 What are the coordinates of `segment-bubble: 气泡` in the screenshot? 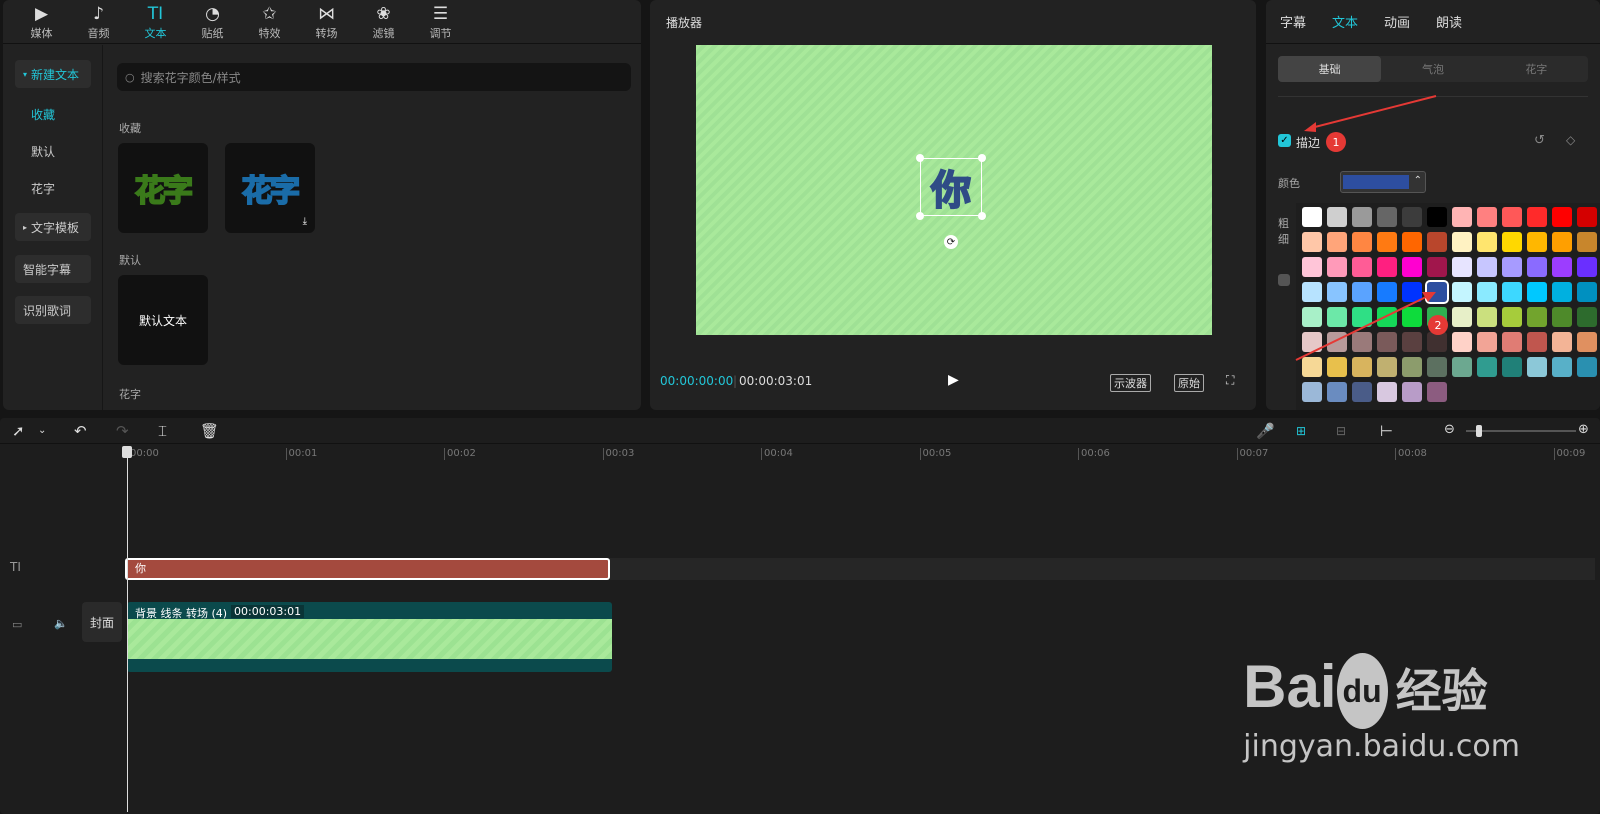 It's located at (1432, 69).